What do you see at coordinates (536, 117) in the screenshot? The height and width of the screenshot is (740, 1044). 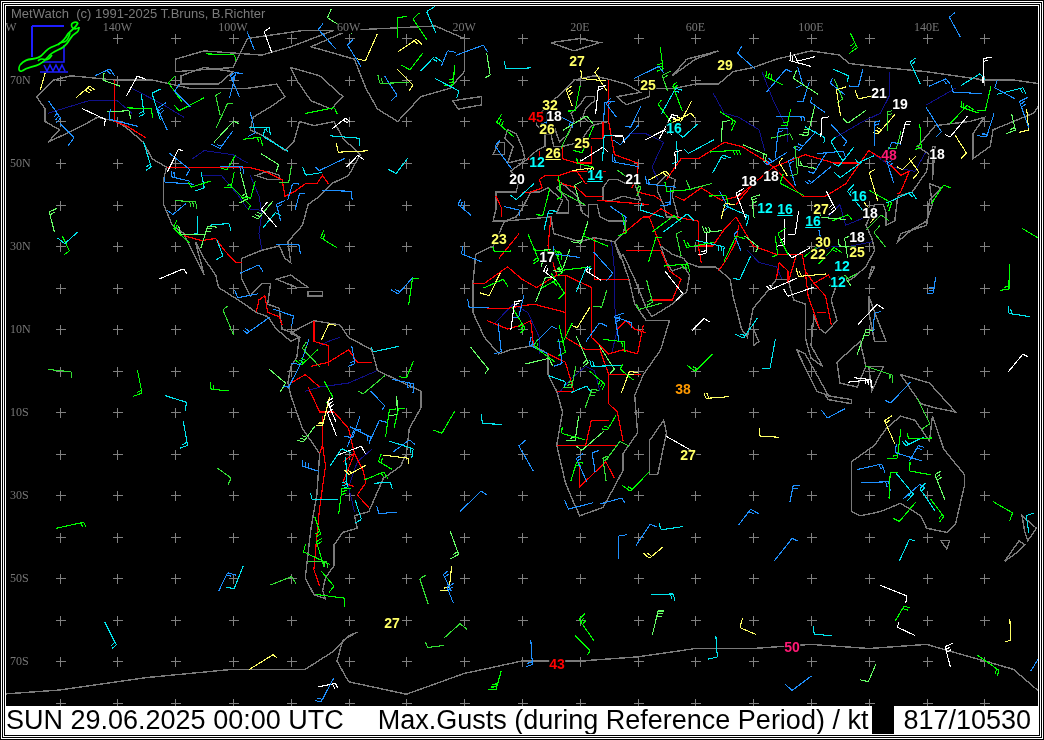 I see `gust-value-label: 45` at bounding box center [536, 117].